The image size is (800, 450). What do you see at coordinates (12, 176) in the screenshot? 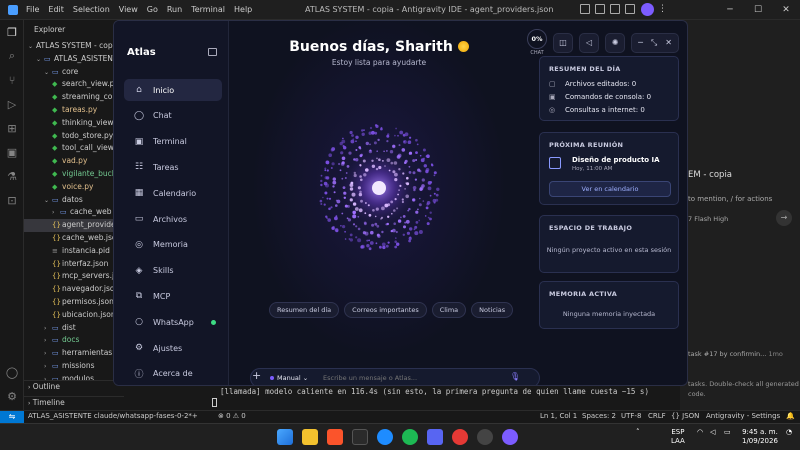
I see `testing-icon: ⚗` at bounding box center [12, 176].